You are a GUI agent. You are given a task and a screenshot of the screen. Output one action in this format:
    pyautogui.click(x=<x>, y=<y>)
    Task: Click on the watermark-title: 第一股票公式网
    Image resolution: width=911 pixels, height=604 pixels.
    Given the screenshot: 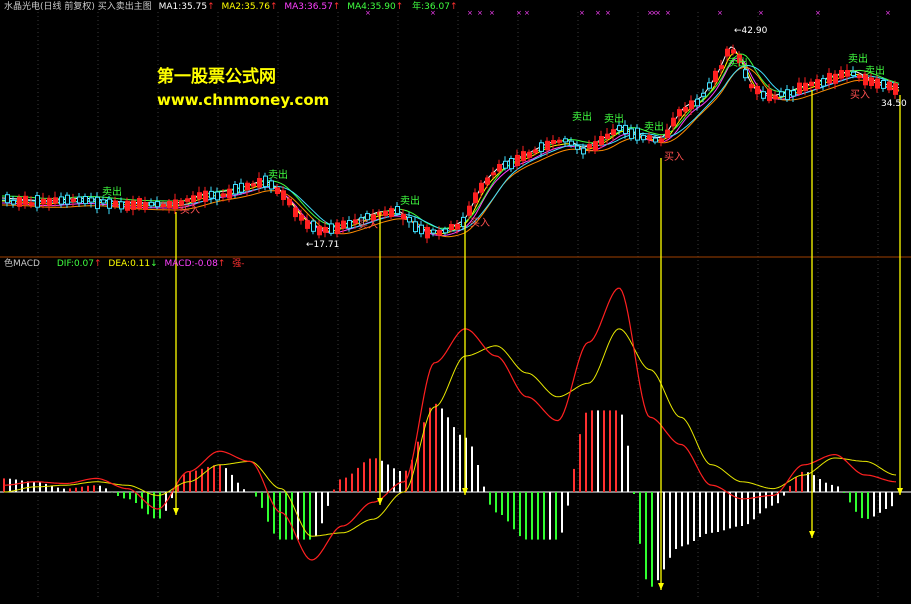 What is the action you would take?
    pyautogui.click(x=216, y=77)
    